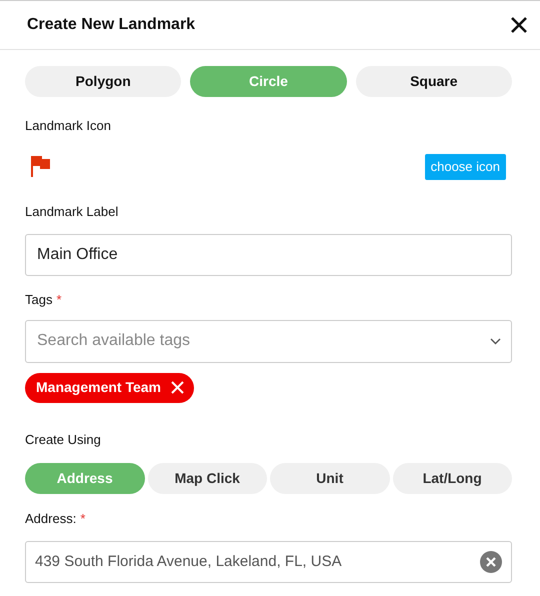 The image size is (540, 596). Describe the element at coordinates (98, 387) in the screenshot. I see `tag-label: Management Team` at that location.